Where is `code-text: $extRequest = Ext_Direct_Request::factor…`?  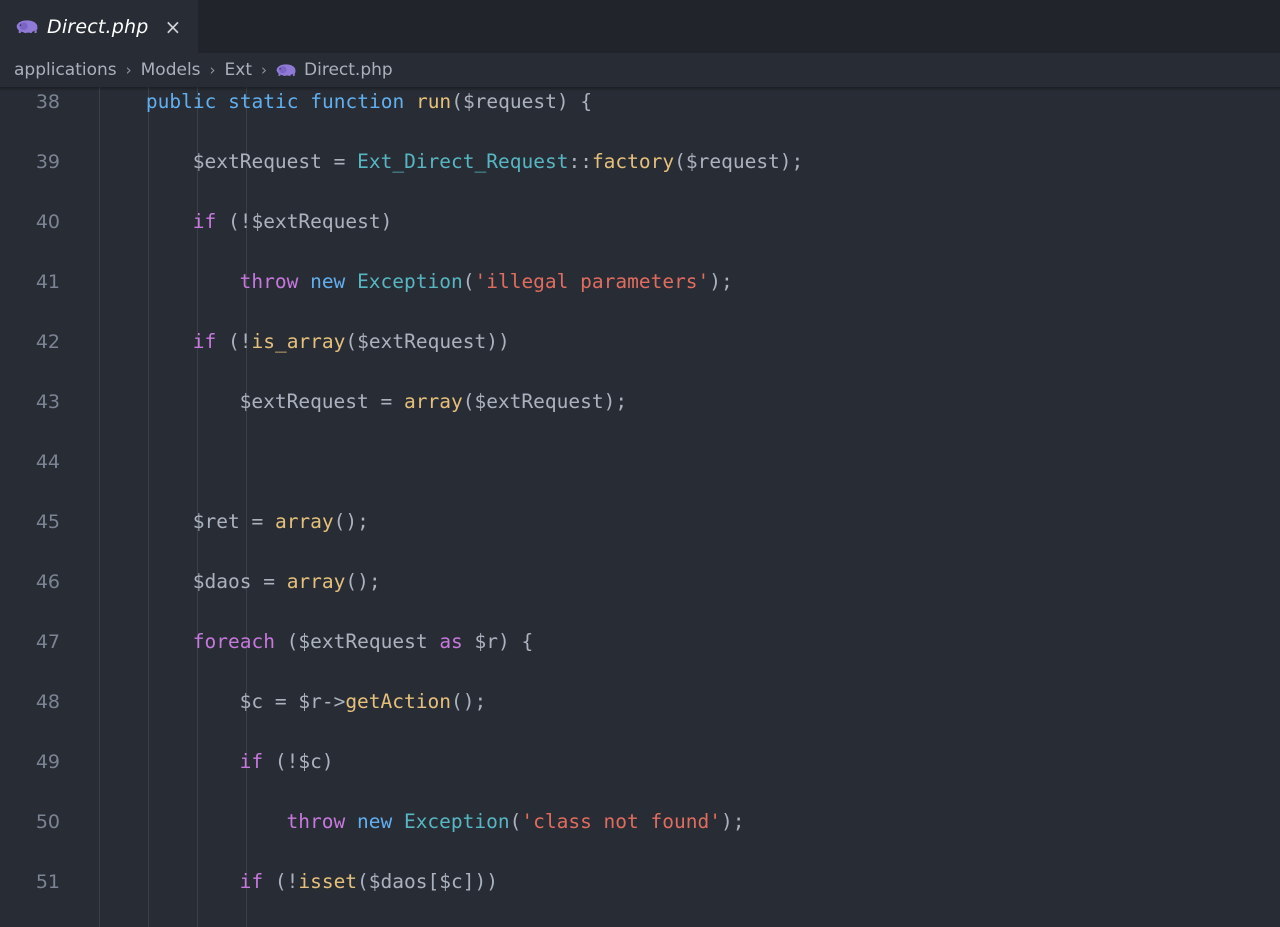
code-text: $extRequest = Ext_Direct_Request::factor… is located at coordinates (498, 162).